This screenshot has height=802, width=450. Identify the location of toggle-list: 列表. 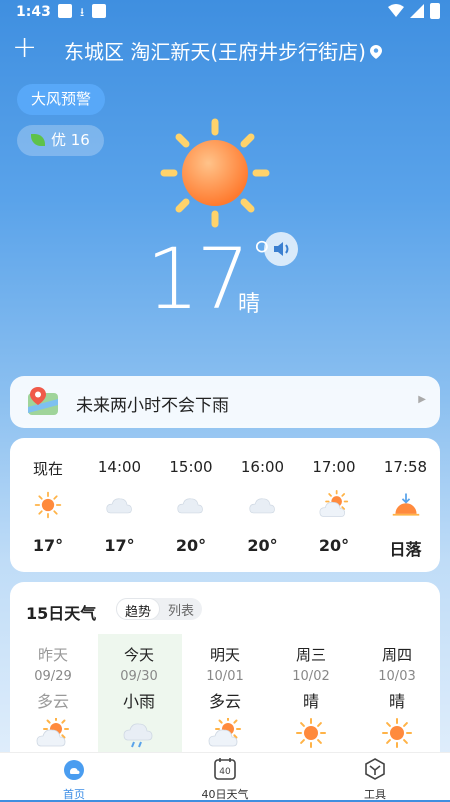
(181, 609).